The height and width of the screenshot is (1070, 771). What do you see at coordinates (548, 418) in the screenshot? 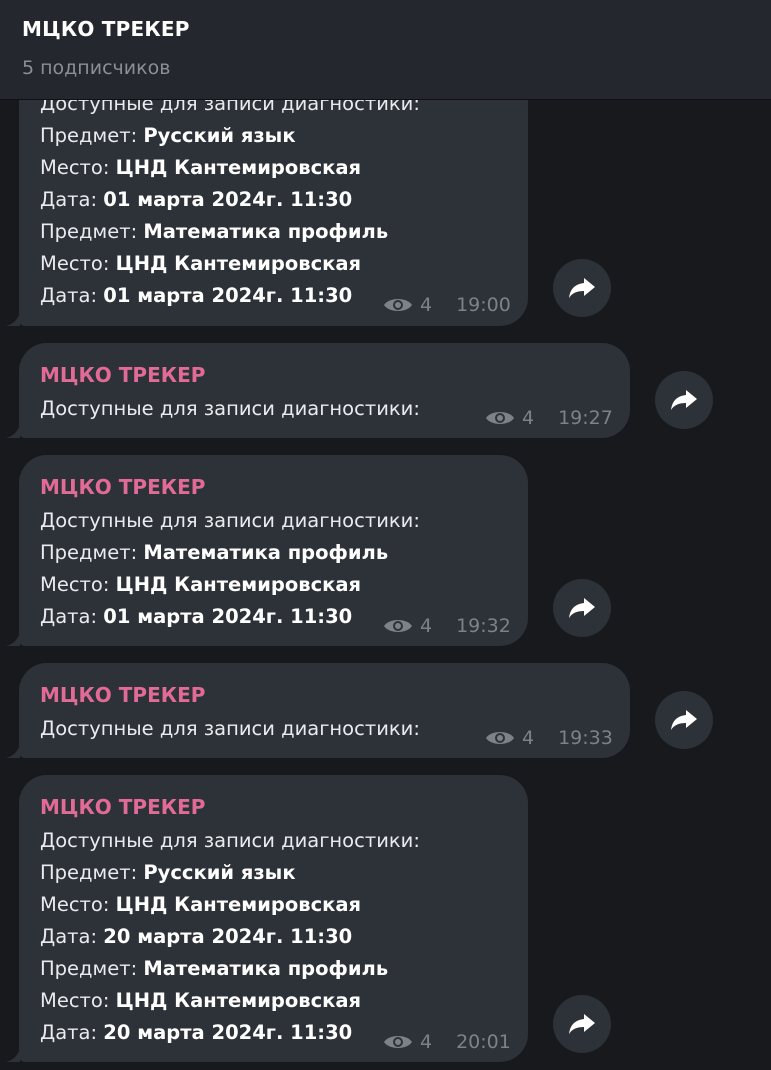
I see `message-meta: 4 19:27` at bounding box center [548, 418].